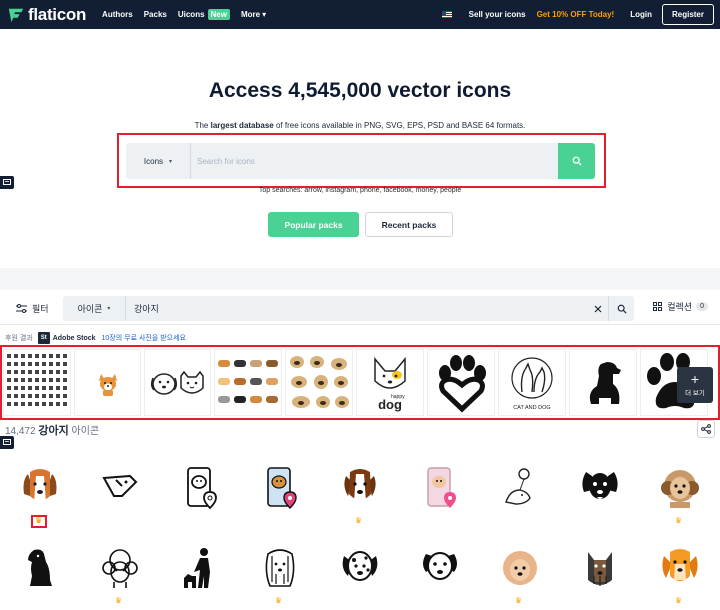  I want to click on new-badge: New, so click(218, 14).